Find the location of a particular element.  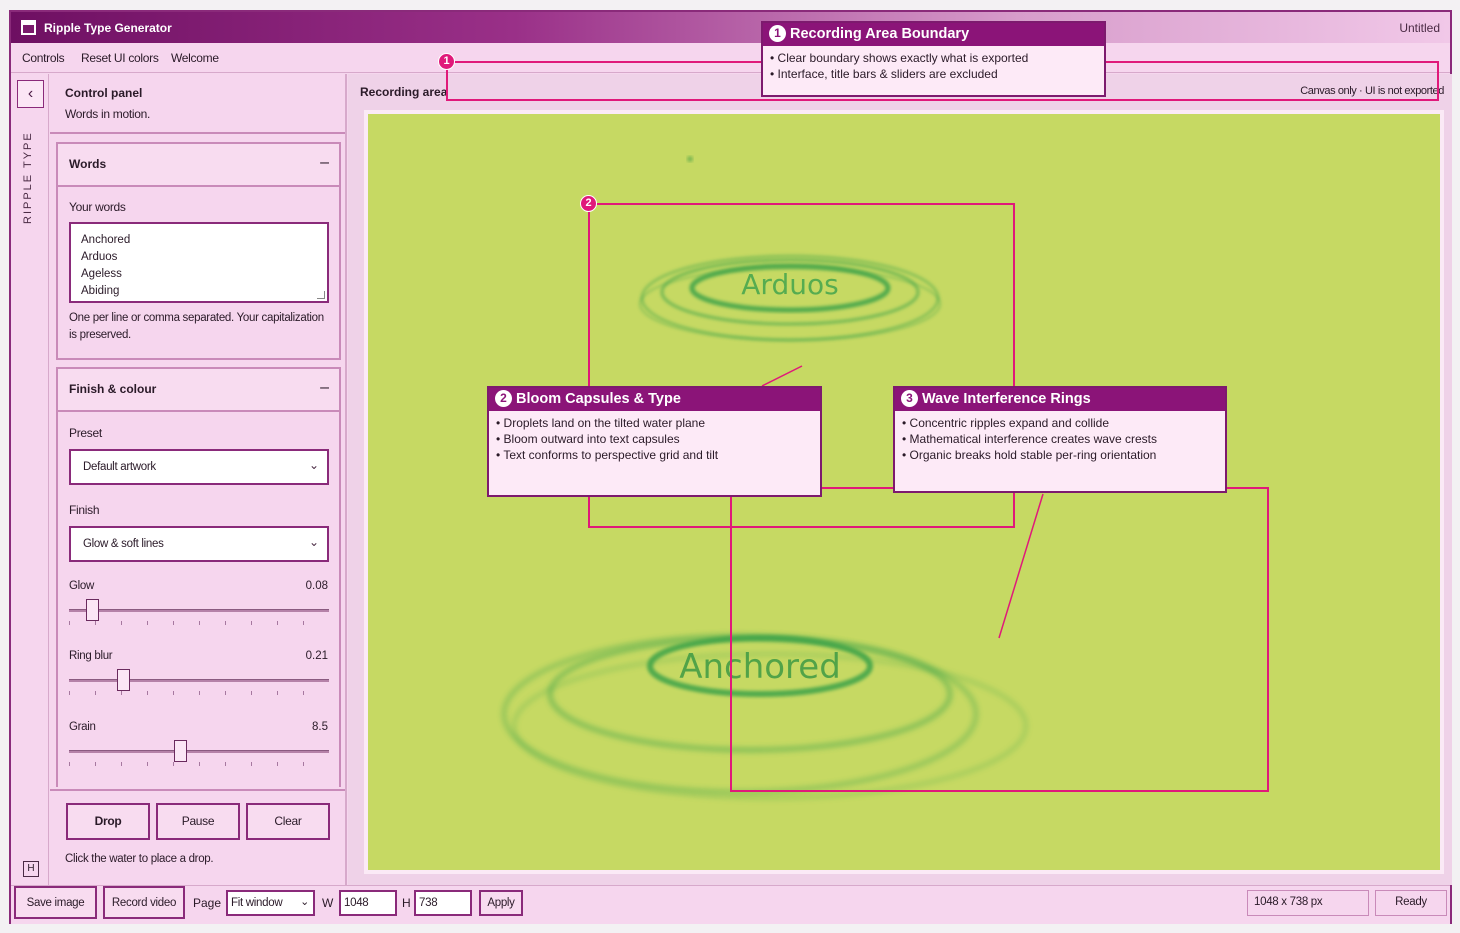

finish-section-header: Finish & colour – is located at coordinates (198, 389).